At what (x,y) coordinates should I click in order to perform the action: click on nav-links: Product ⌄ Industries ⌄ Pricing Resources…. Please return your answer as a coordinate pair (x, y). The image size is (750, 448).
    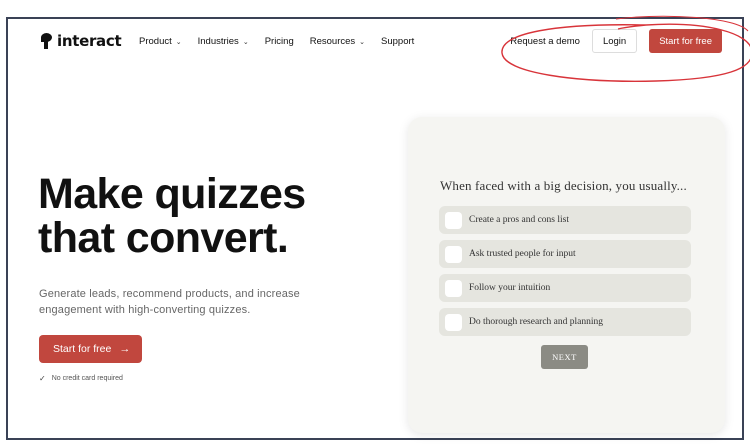
    Looking at the image, I should click on (276, 41).